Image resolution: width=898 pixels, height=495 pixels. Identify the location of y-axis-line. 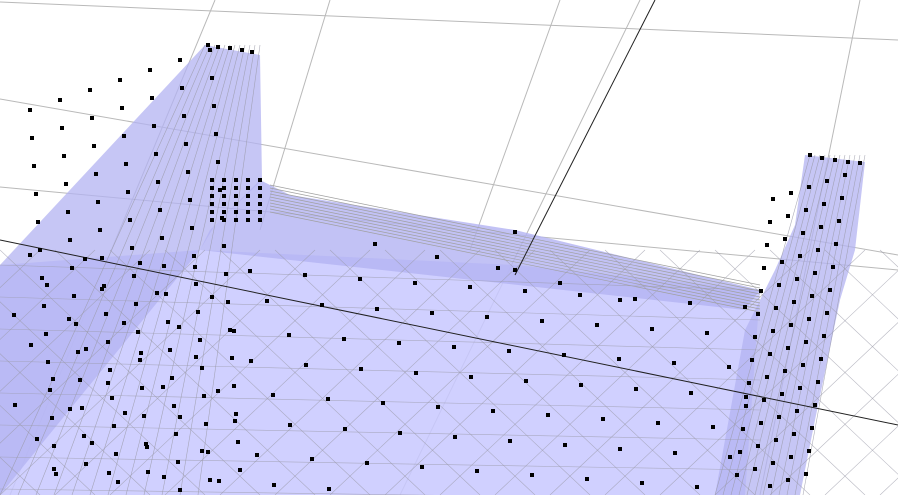
(585, 138).